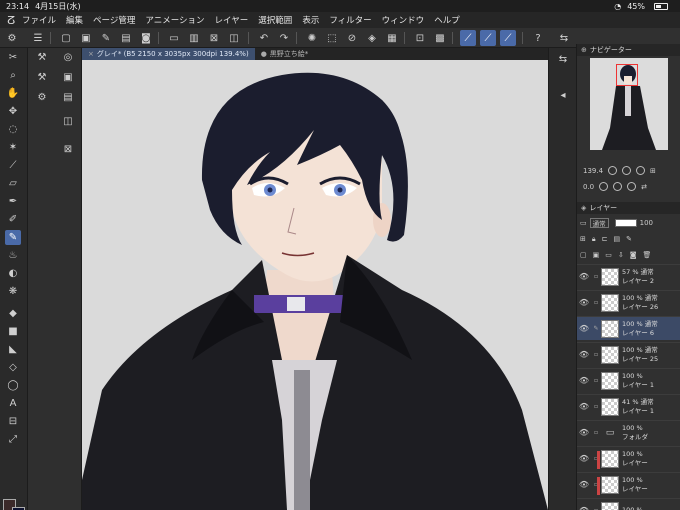 The height and width of the screenshot is (510, 680). I want to click on menu-window: ウィンドウ, so click(403, 20).